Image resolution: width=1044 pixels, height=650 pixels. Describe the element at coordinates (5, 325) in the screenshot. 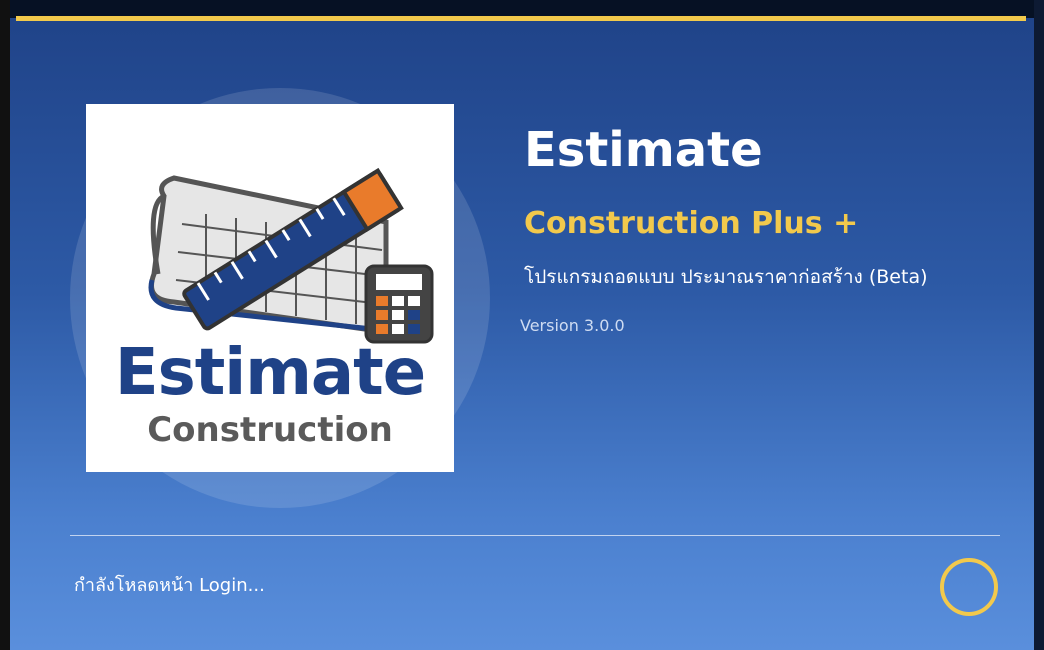

I see `window-left-edge` at that location.